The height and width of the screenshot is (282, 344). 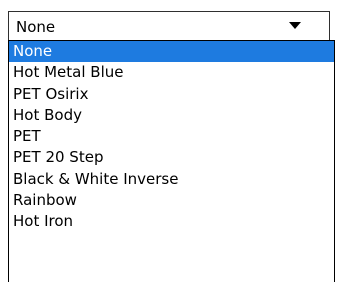 What do you see at coordinates (171, 94) in the screenshot?
I see `dropdown-option-pet-osirix: PET Osirix` at bounding box center [171, 94].